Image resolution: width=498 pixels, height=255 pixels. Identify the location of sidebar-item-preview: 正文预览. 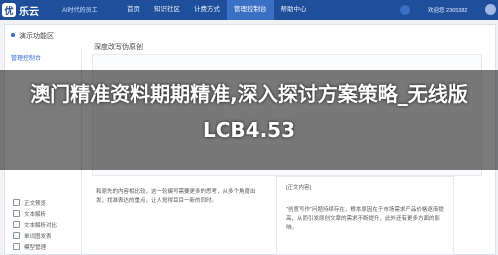
(43, 202).